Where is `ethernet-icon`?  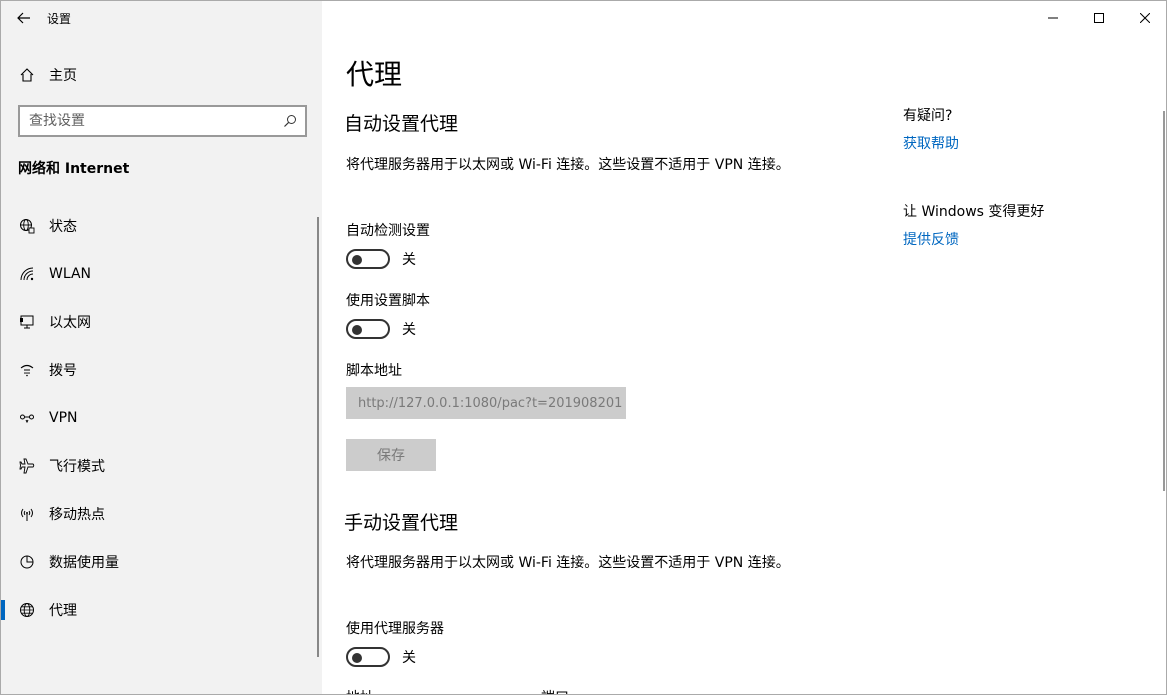 ethernet-icon is located at coordinates (25, 322).